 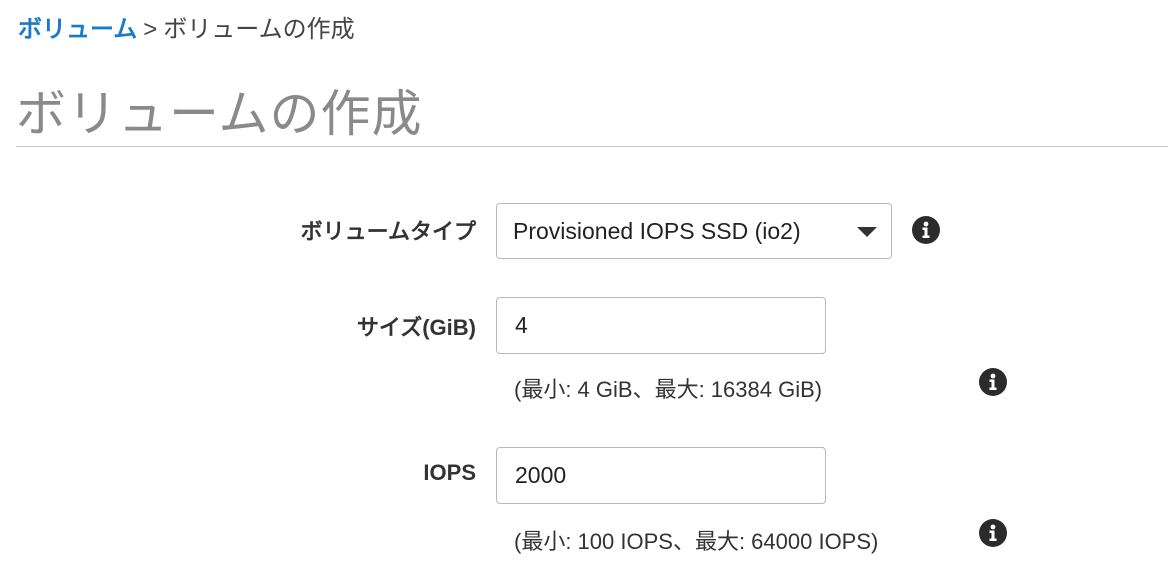 What do you see at coordinates (993, 533) in the screenshot?
I see `iops-info-icon` at bounding box center [993, 533].